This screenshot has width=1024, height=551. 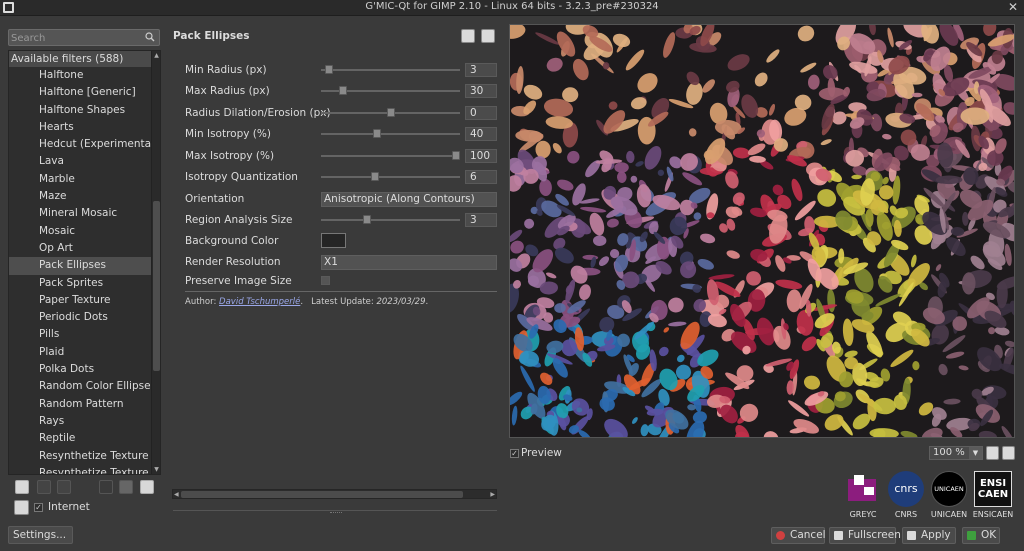 I want to click on filter-item: Random Color Ellipses, so click(x=80, y=386).